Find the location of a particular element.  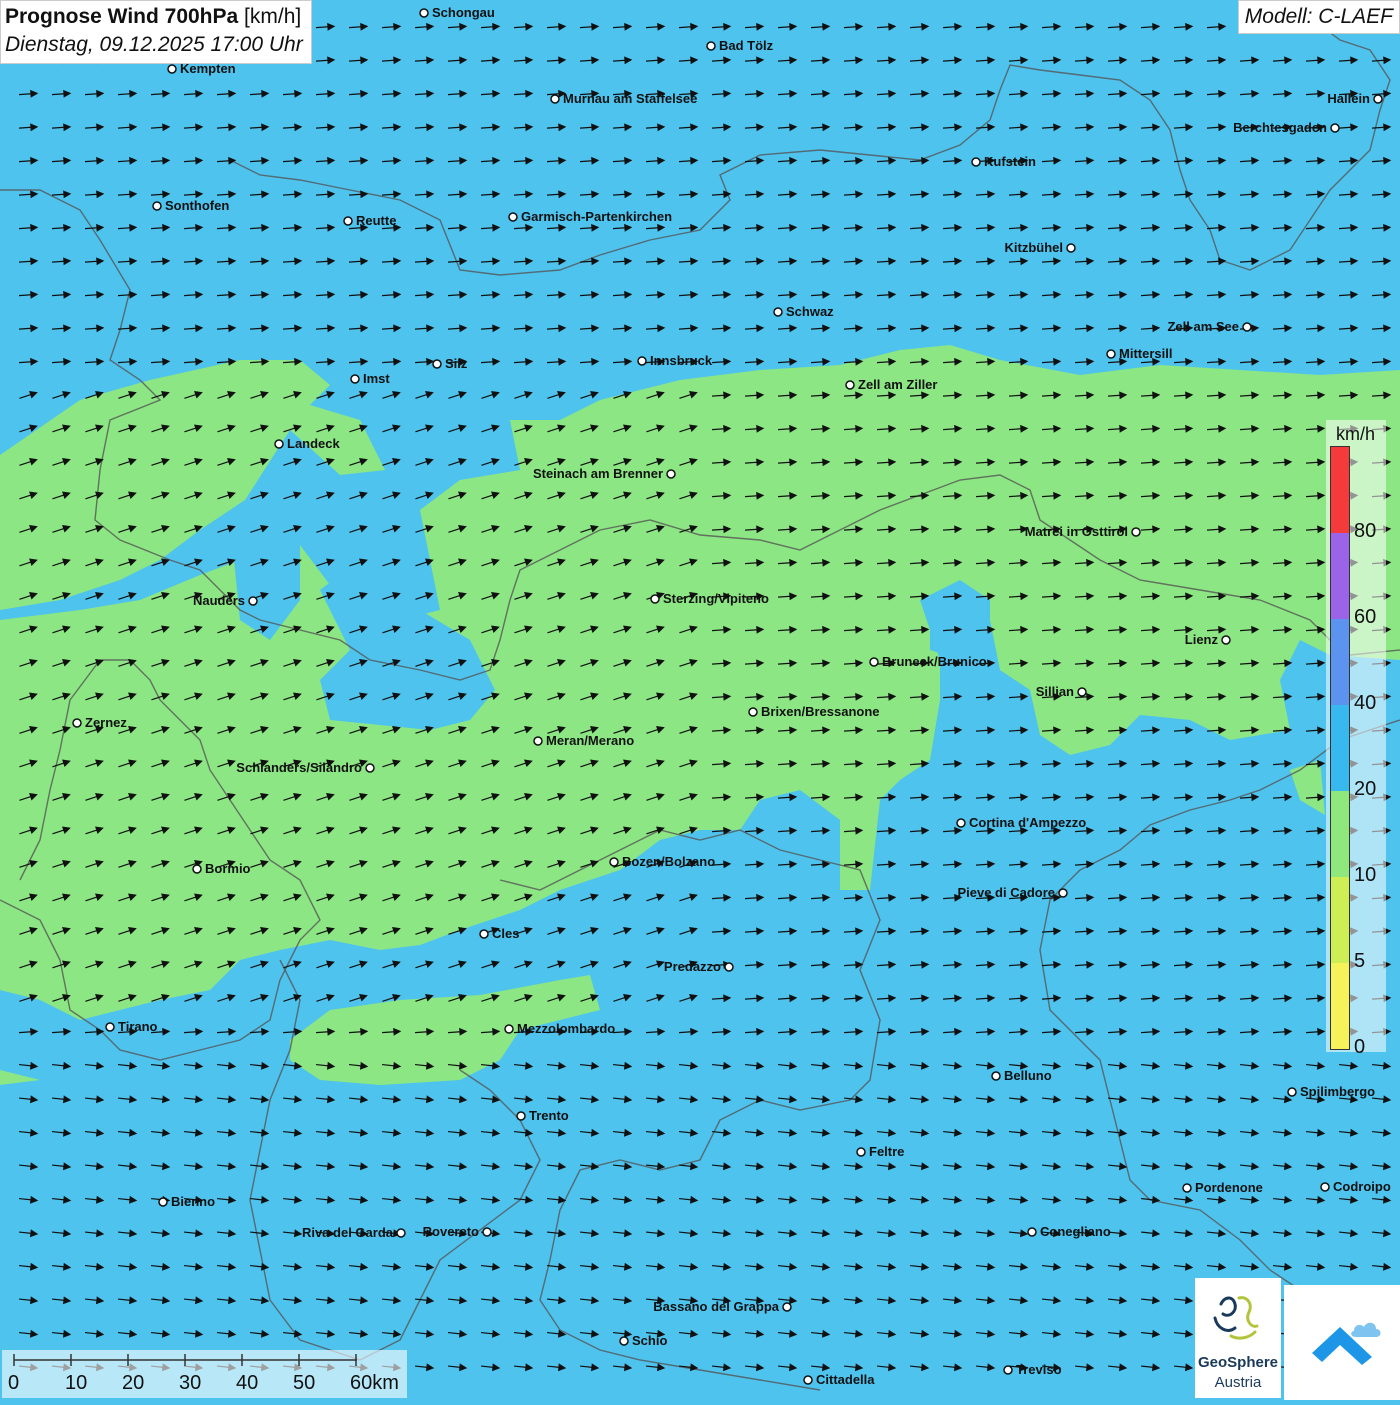

city-label: Bruneck/Brunico is located at coordinates (934, 661).